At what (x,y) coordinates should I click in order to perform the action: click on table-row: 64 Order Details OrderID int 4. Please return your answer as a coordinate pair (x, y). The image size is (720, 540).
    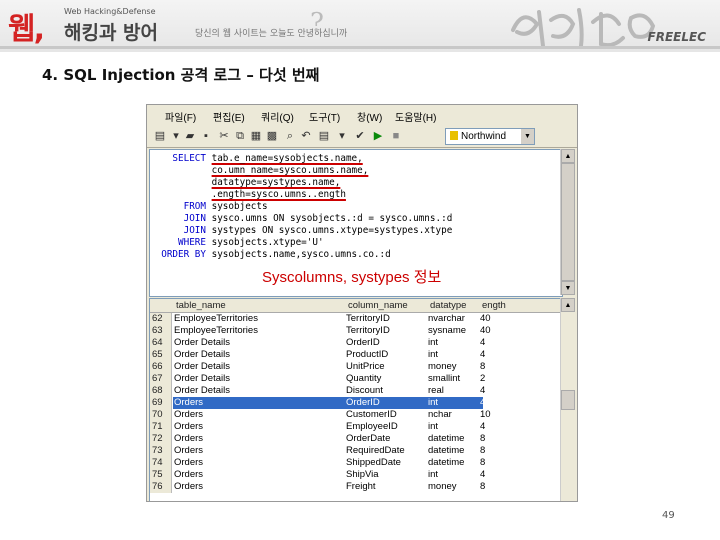
    Looking at the image, I should click on (356, 343).